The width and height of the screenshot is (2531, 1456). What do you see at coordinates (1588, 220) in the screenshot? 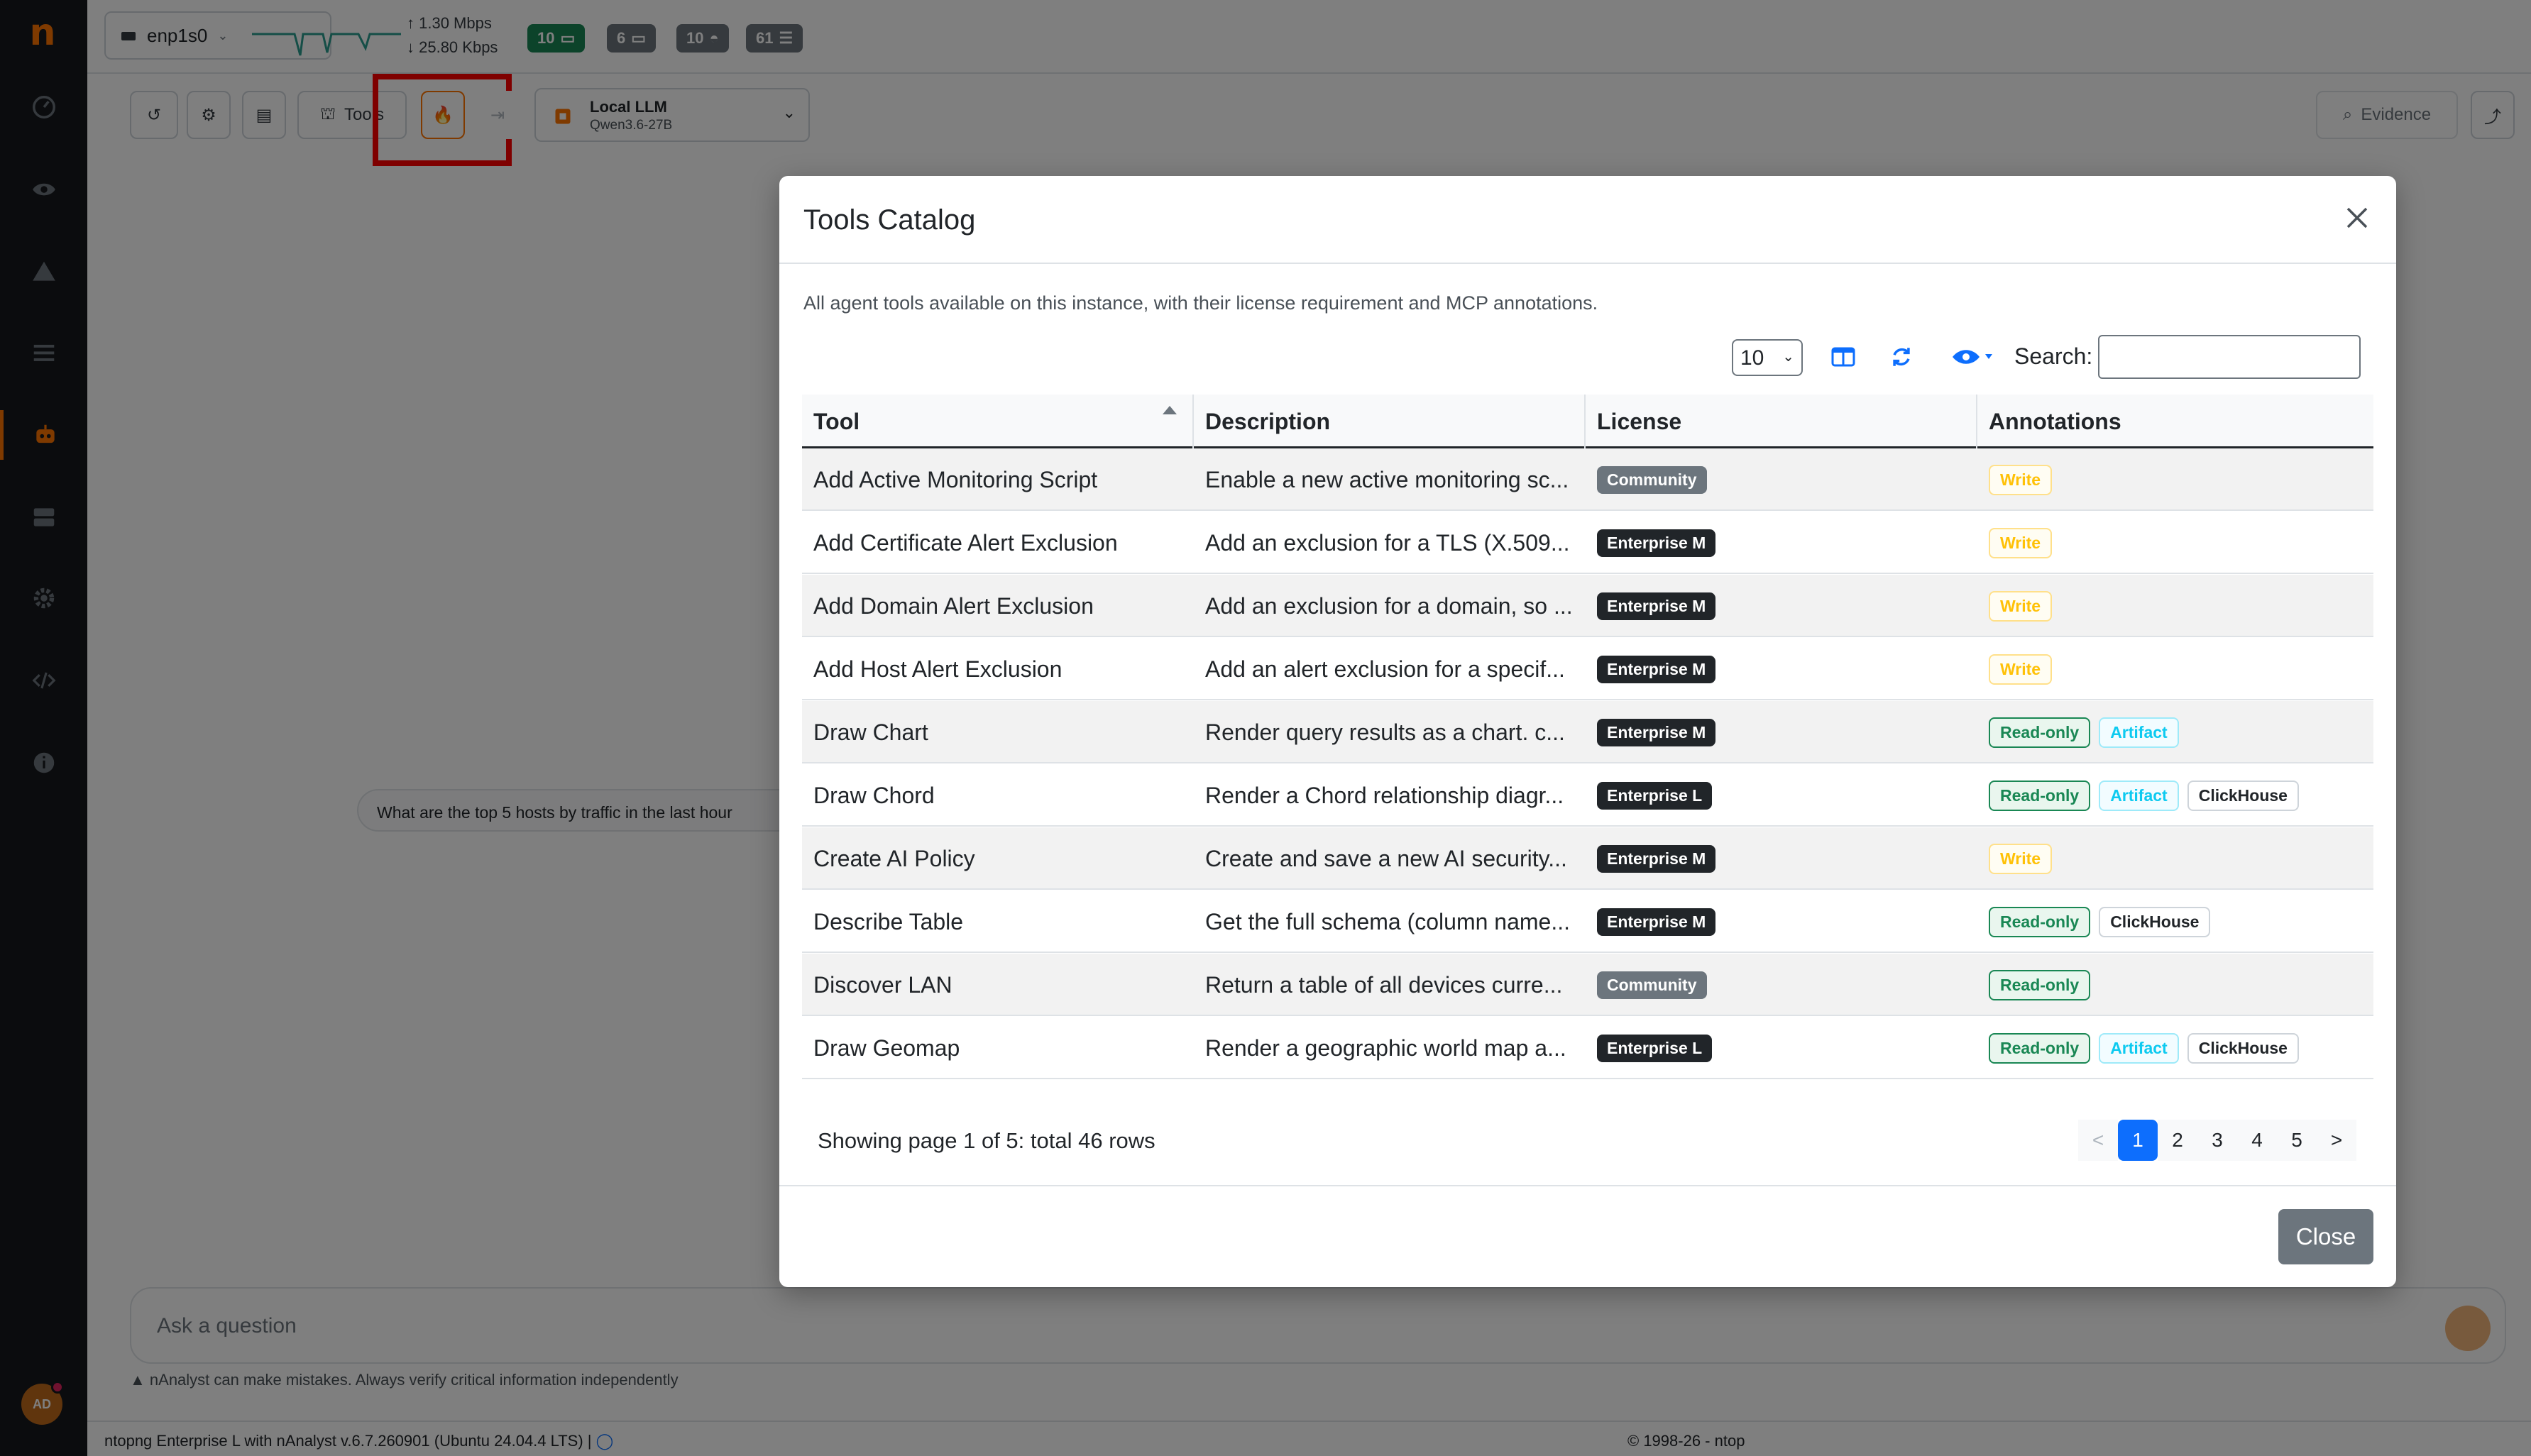
I see `modal-header: Tools Catalog` at bounding box center [1588, 220].